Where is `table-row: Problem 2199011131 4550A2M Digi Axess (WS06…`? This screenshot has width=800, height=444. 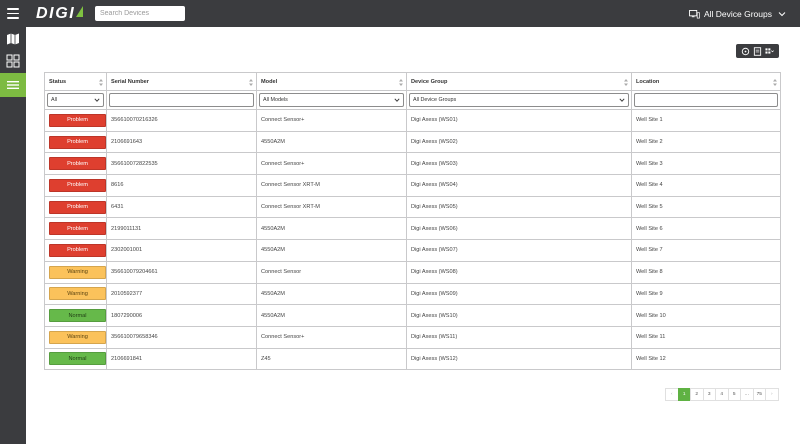
table-row: Problem 2199011131 4550A2M Digi Axess (WS06… is located at coordinates (412, 229).